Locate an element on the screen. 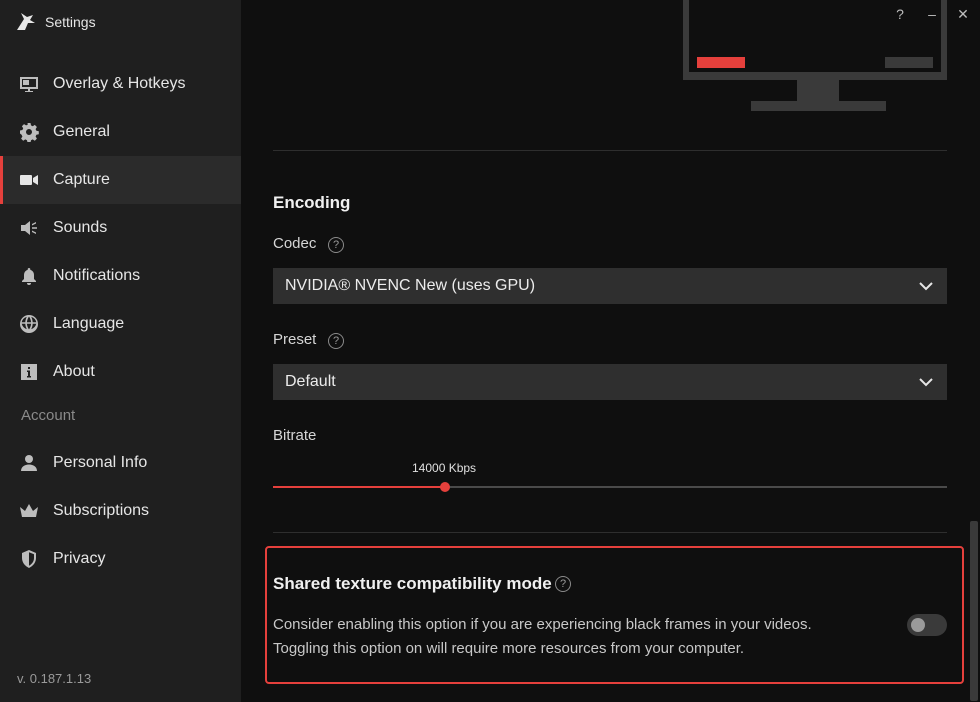 Image resolution: width=980 pixels, height=702 pixels. overlay-icon is located at coordinates (29, 84).